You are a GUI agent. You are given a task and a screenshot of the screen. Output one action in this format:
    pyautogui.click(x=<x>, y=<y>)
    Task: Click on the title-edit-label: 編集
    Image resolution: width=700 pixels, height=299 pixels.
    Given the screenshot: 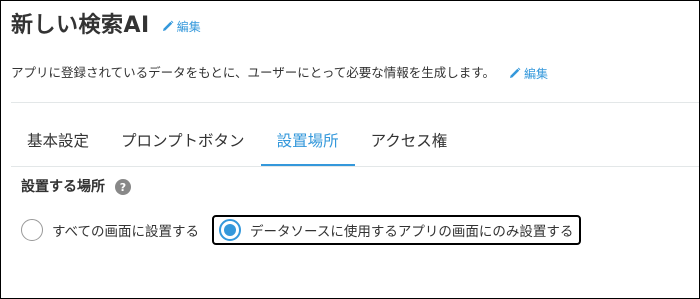 What is the action you would take?
    pyautogui.click(x=188, y=26)
    